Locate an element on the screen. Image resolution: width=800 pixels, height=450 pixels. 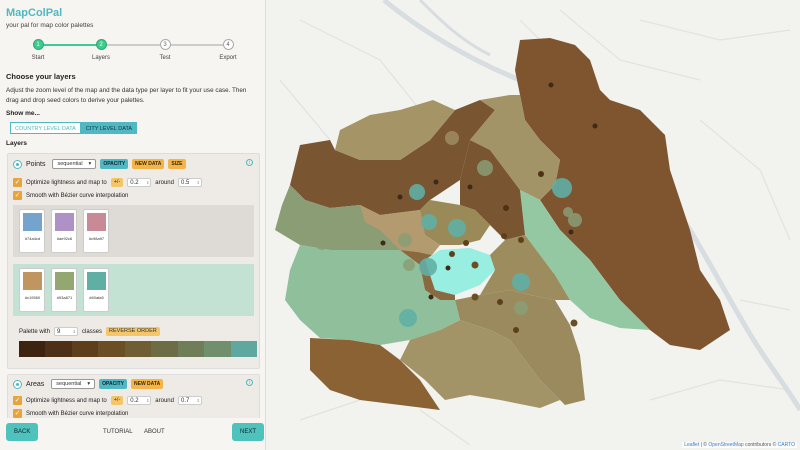
classes-input: 9 ⇕ is located at coordinates (66, 331).